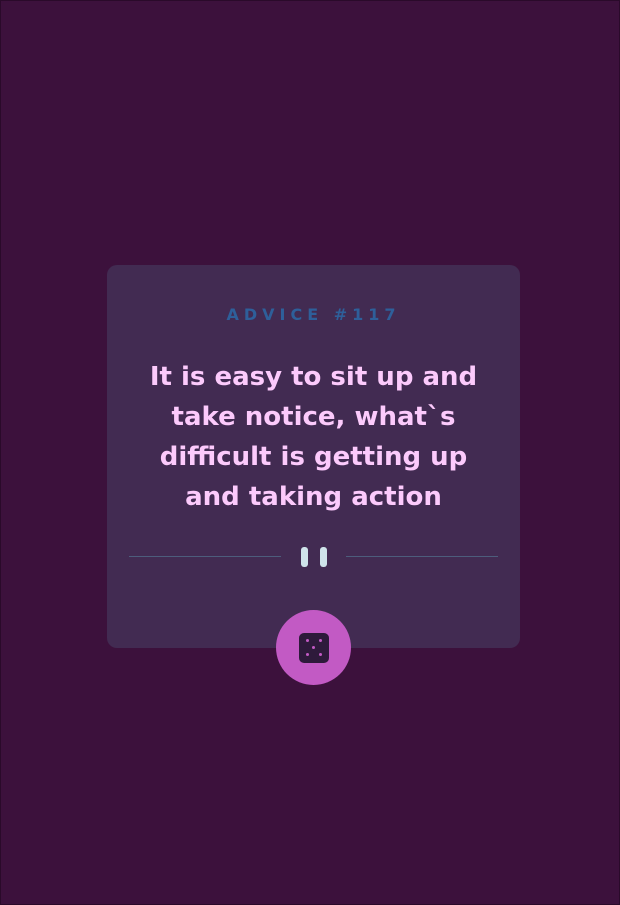 The width and height of the screenshot is (620, 905). Describe the element at coordinates (313, 314) in the screenshot. I see `advice-id-label: ADVICE #117` at that location.